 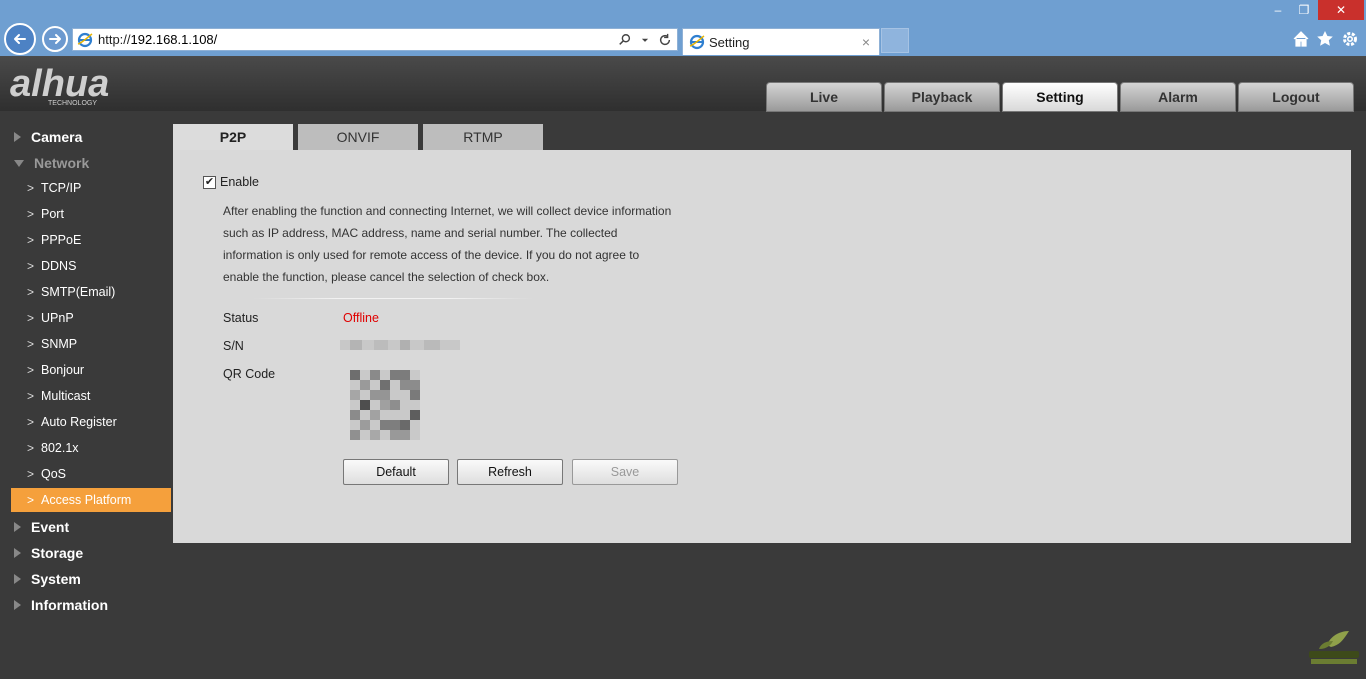 I want to click on sidebar-item-label: TCP/IP, so click(x=61, y=188).